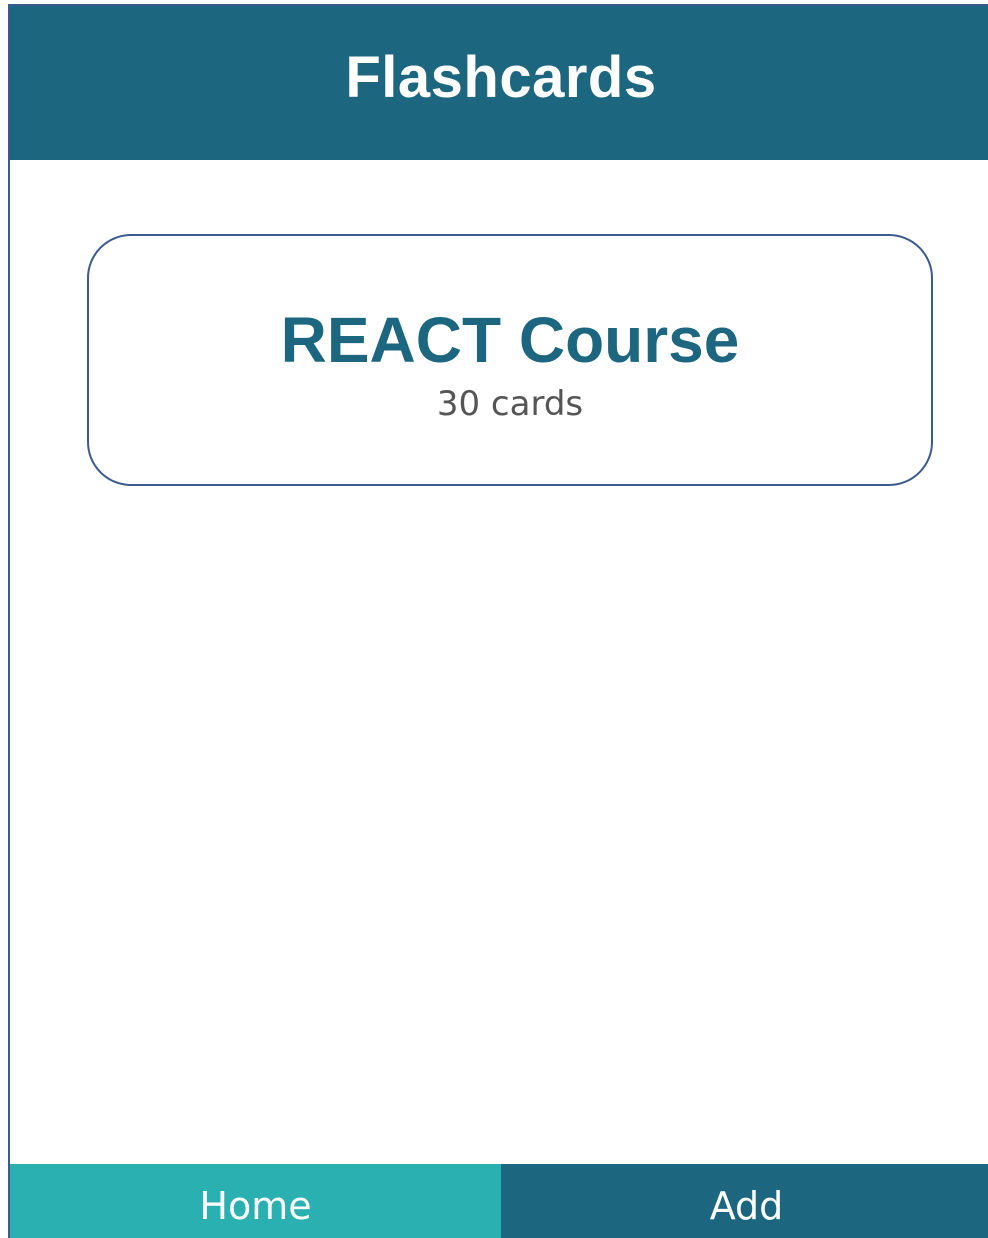 This screenshot has height=1238, width=988. What do you see at coordinates (746, 1206) in the screenshot?
I see `tab-add-label: Add` at bounding box center [746, 1206].